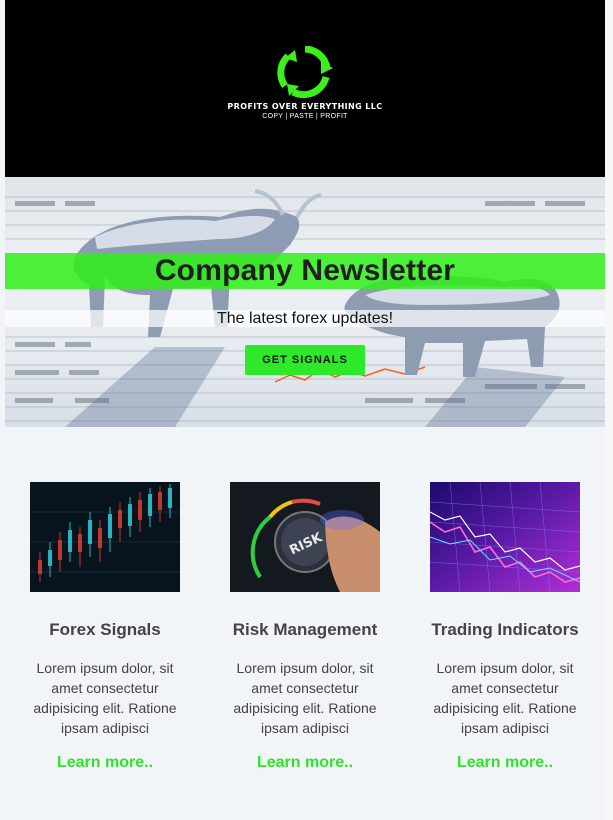 This screenshot has width=613, height=820. Describe the element at coordinates (305, 537) in the screenshot. I see `risk-knob-image: RISK` at that location.